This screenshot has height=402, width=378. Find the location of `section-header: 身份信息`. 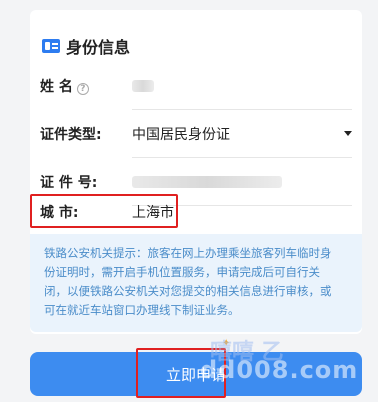

section-header: 身份信息 is located at coordinates (86, 46).